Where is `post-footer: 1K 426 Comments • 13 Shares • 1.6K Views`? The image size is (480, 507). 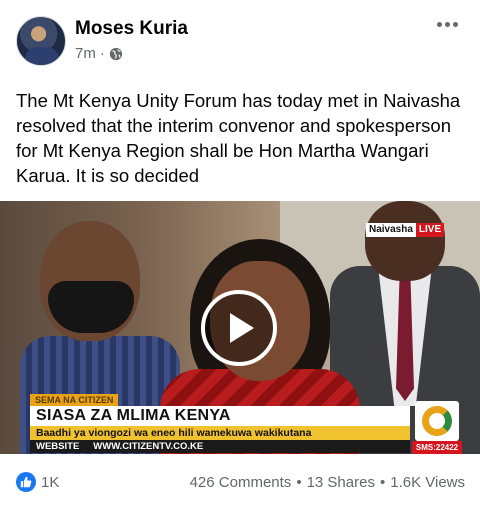 post-footer: 1K 426 Comments • 13 Shares • 1.6K Views is located at coordinates (240, 483).